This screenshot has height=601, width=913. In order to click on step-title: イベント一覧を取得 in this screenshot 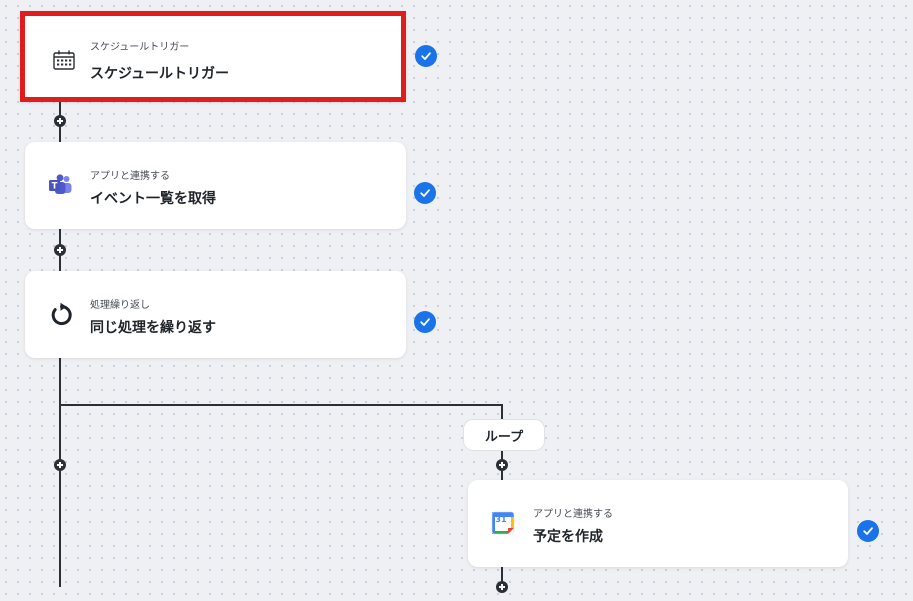, I will do `click(153, 199)`.